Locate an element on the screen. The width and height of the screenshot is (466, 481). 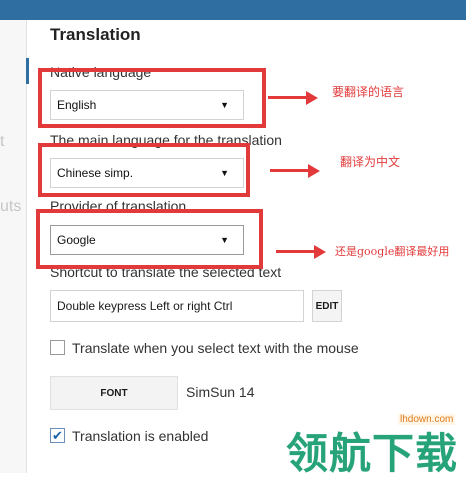
sidebar is located at coordinates (13, 246).